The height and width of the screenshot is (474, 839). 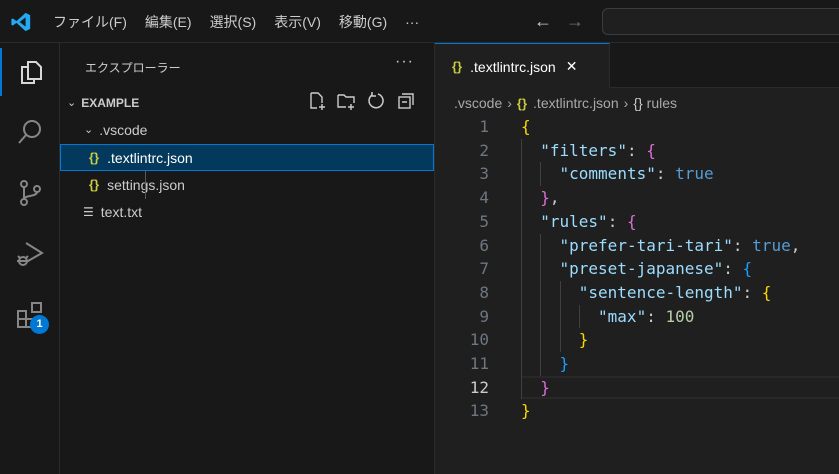 I want to click on code-line: "filters": {, so click(x=598, y=151).